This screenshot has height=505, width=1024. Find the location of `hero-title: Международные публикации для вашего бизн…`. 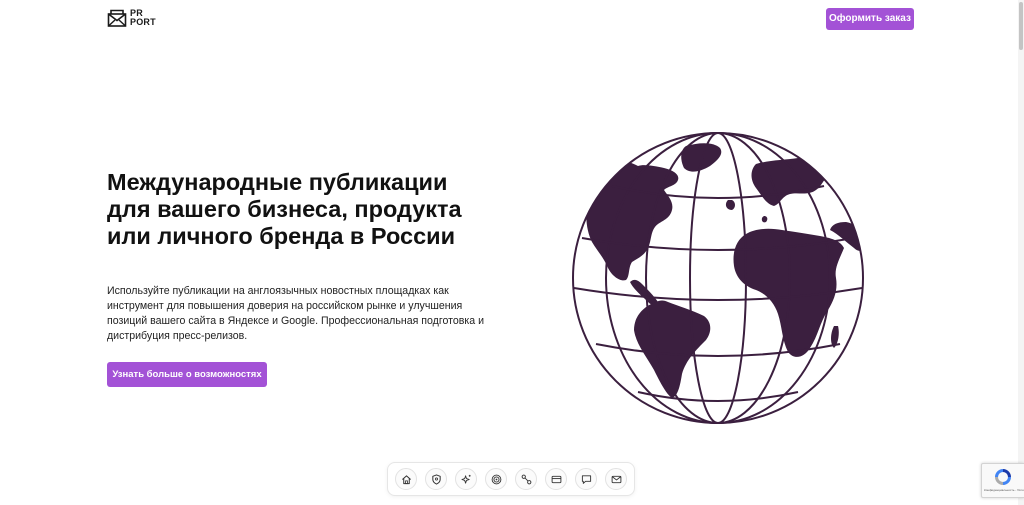

hero-title: Международные публикации для вашего бизн… is located at coordinates (284, 209).